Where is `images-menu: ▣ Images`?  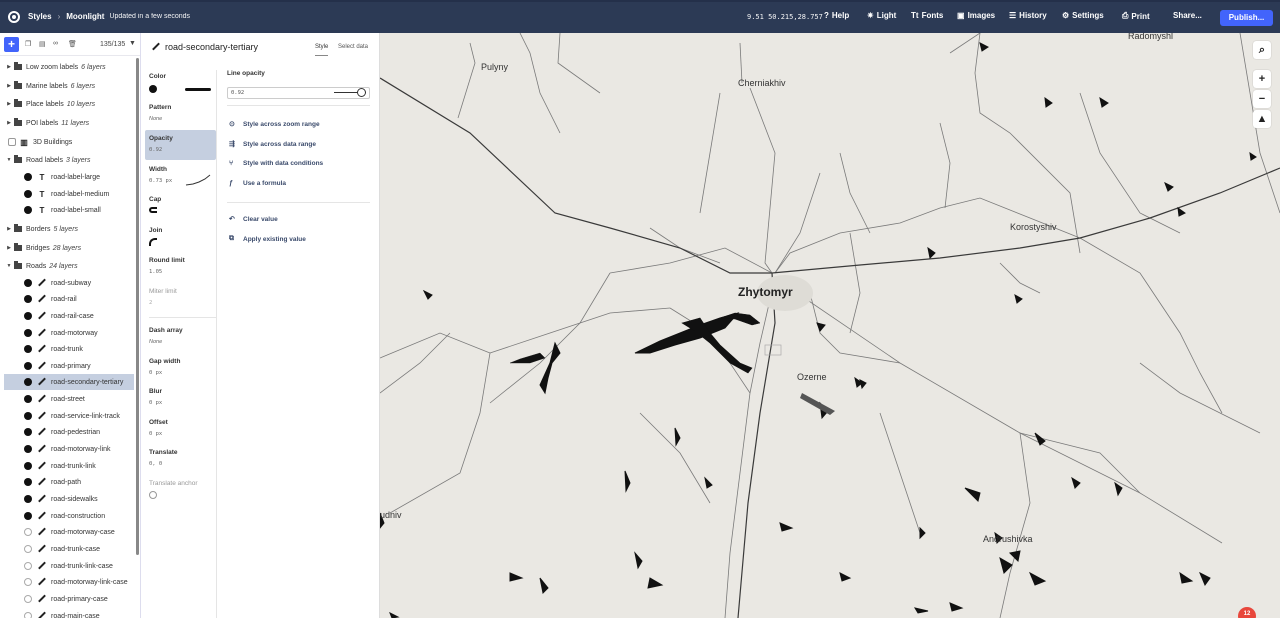
images-menu: ▣ Images is located at coordinates (976, 15).